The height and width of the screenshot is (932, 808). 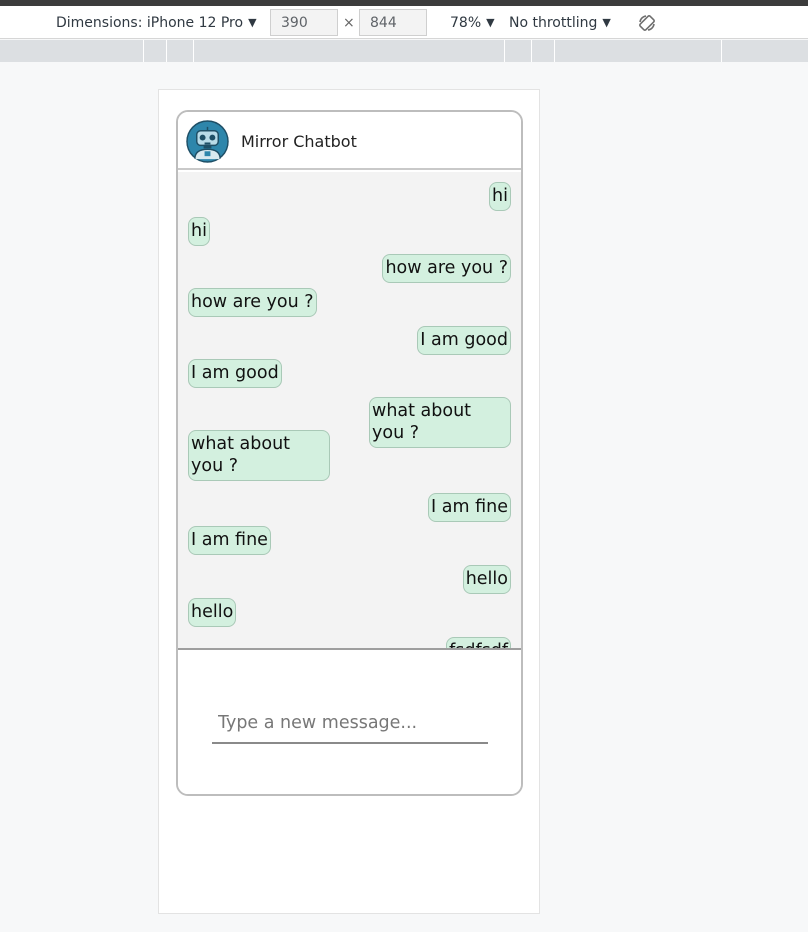 I want to click on media-query-ruler, so click(x=404, y=51).